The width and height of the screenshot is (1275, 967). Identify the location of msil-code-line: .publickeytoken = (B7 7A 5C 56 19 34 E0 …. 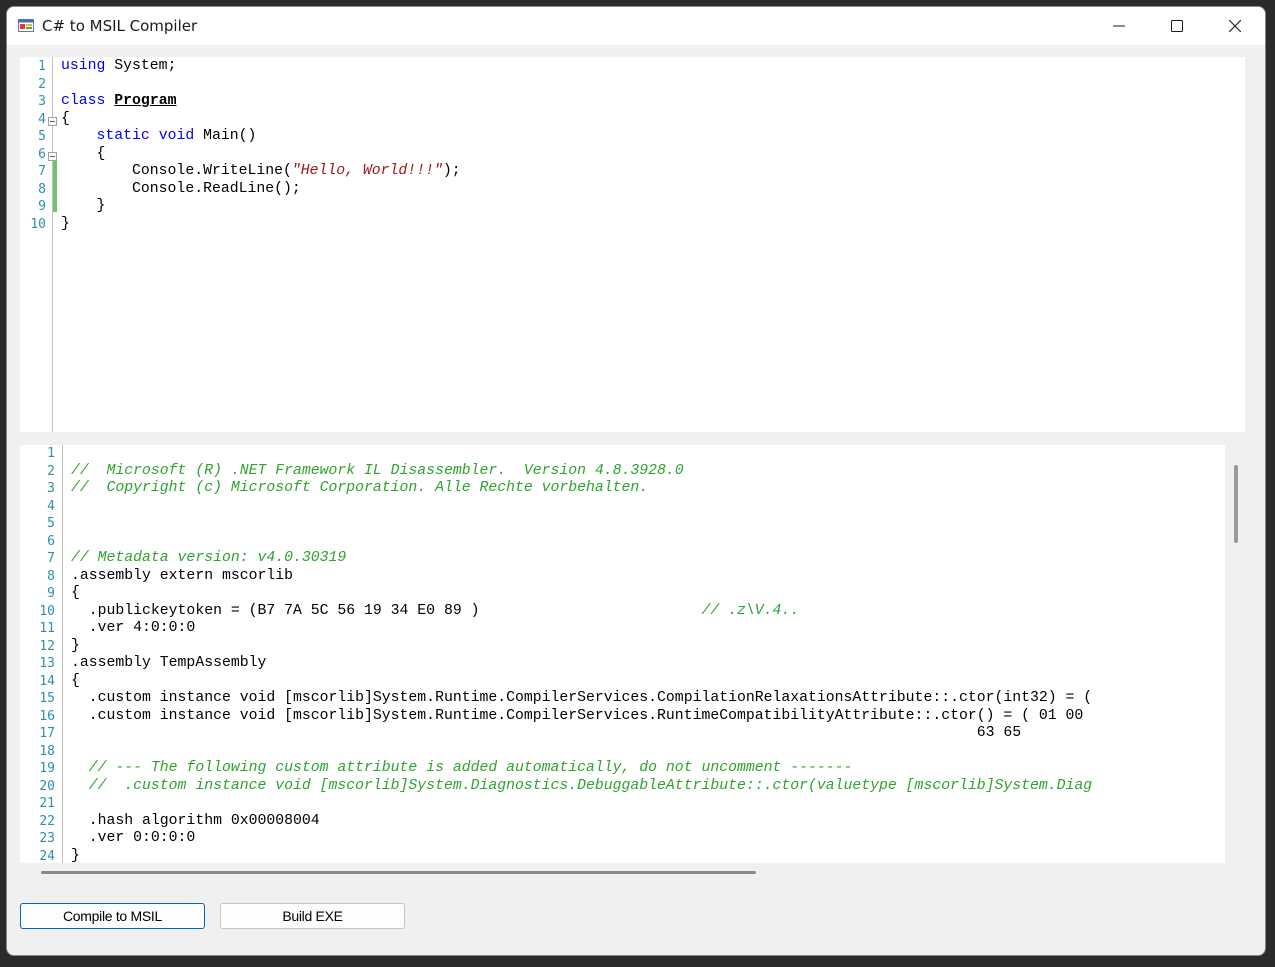
(435, 612).